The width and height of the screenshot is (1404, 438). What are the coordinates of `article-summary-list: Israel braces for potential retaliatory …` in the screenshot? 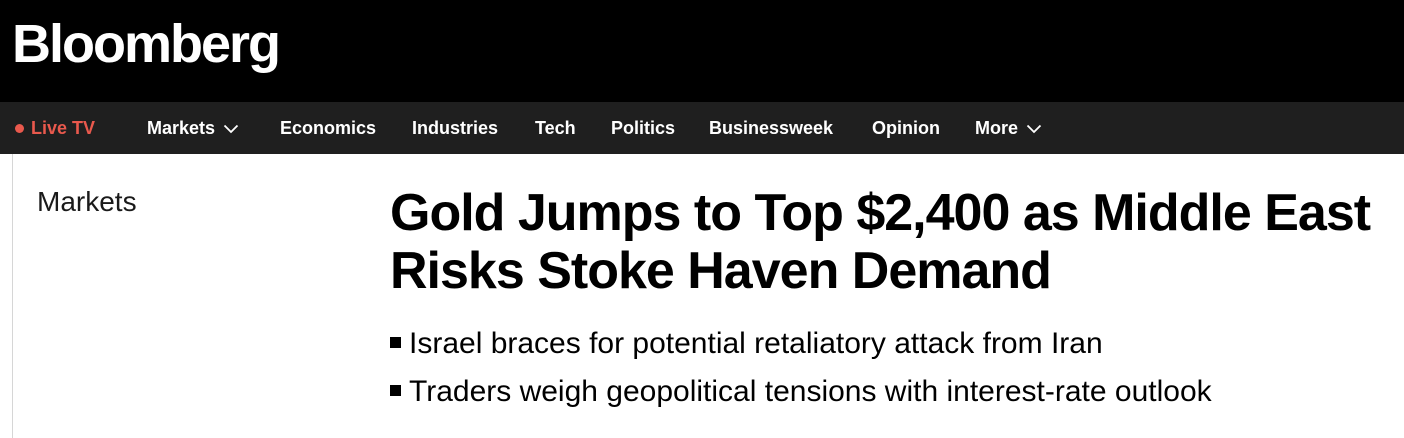 It's located at (801, 370).